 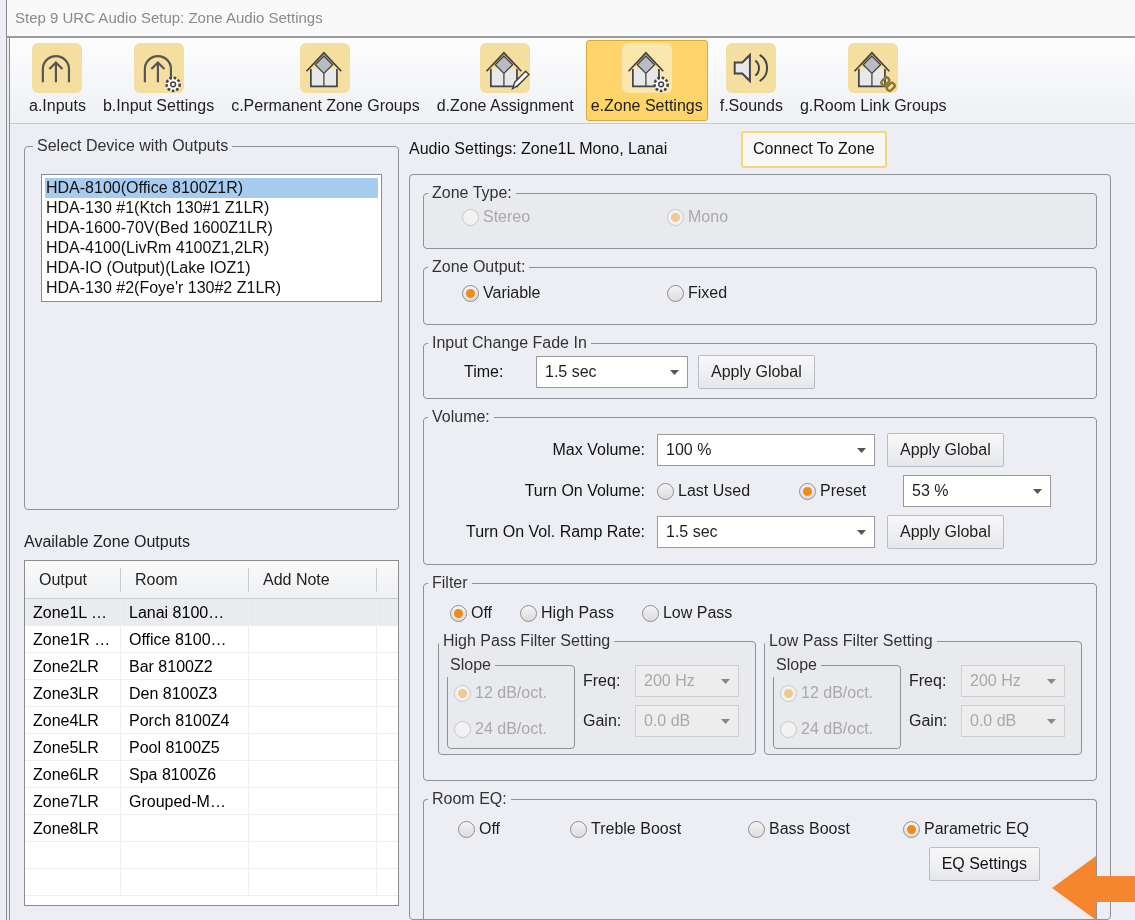 What do you see at coordinates (211, 208) in the screenshot?
I see `device-list-item: HDA-130 #1(Ktch 130#1 Z1LR)` at bounding box center [211, 208].